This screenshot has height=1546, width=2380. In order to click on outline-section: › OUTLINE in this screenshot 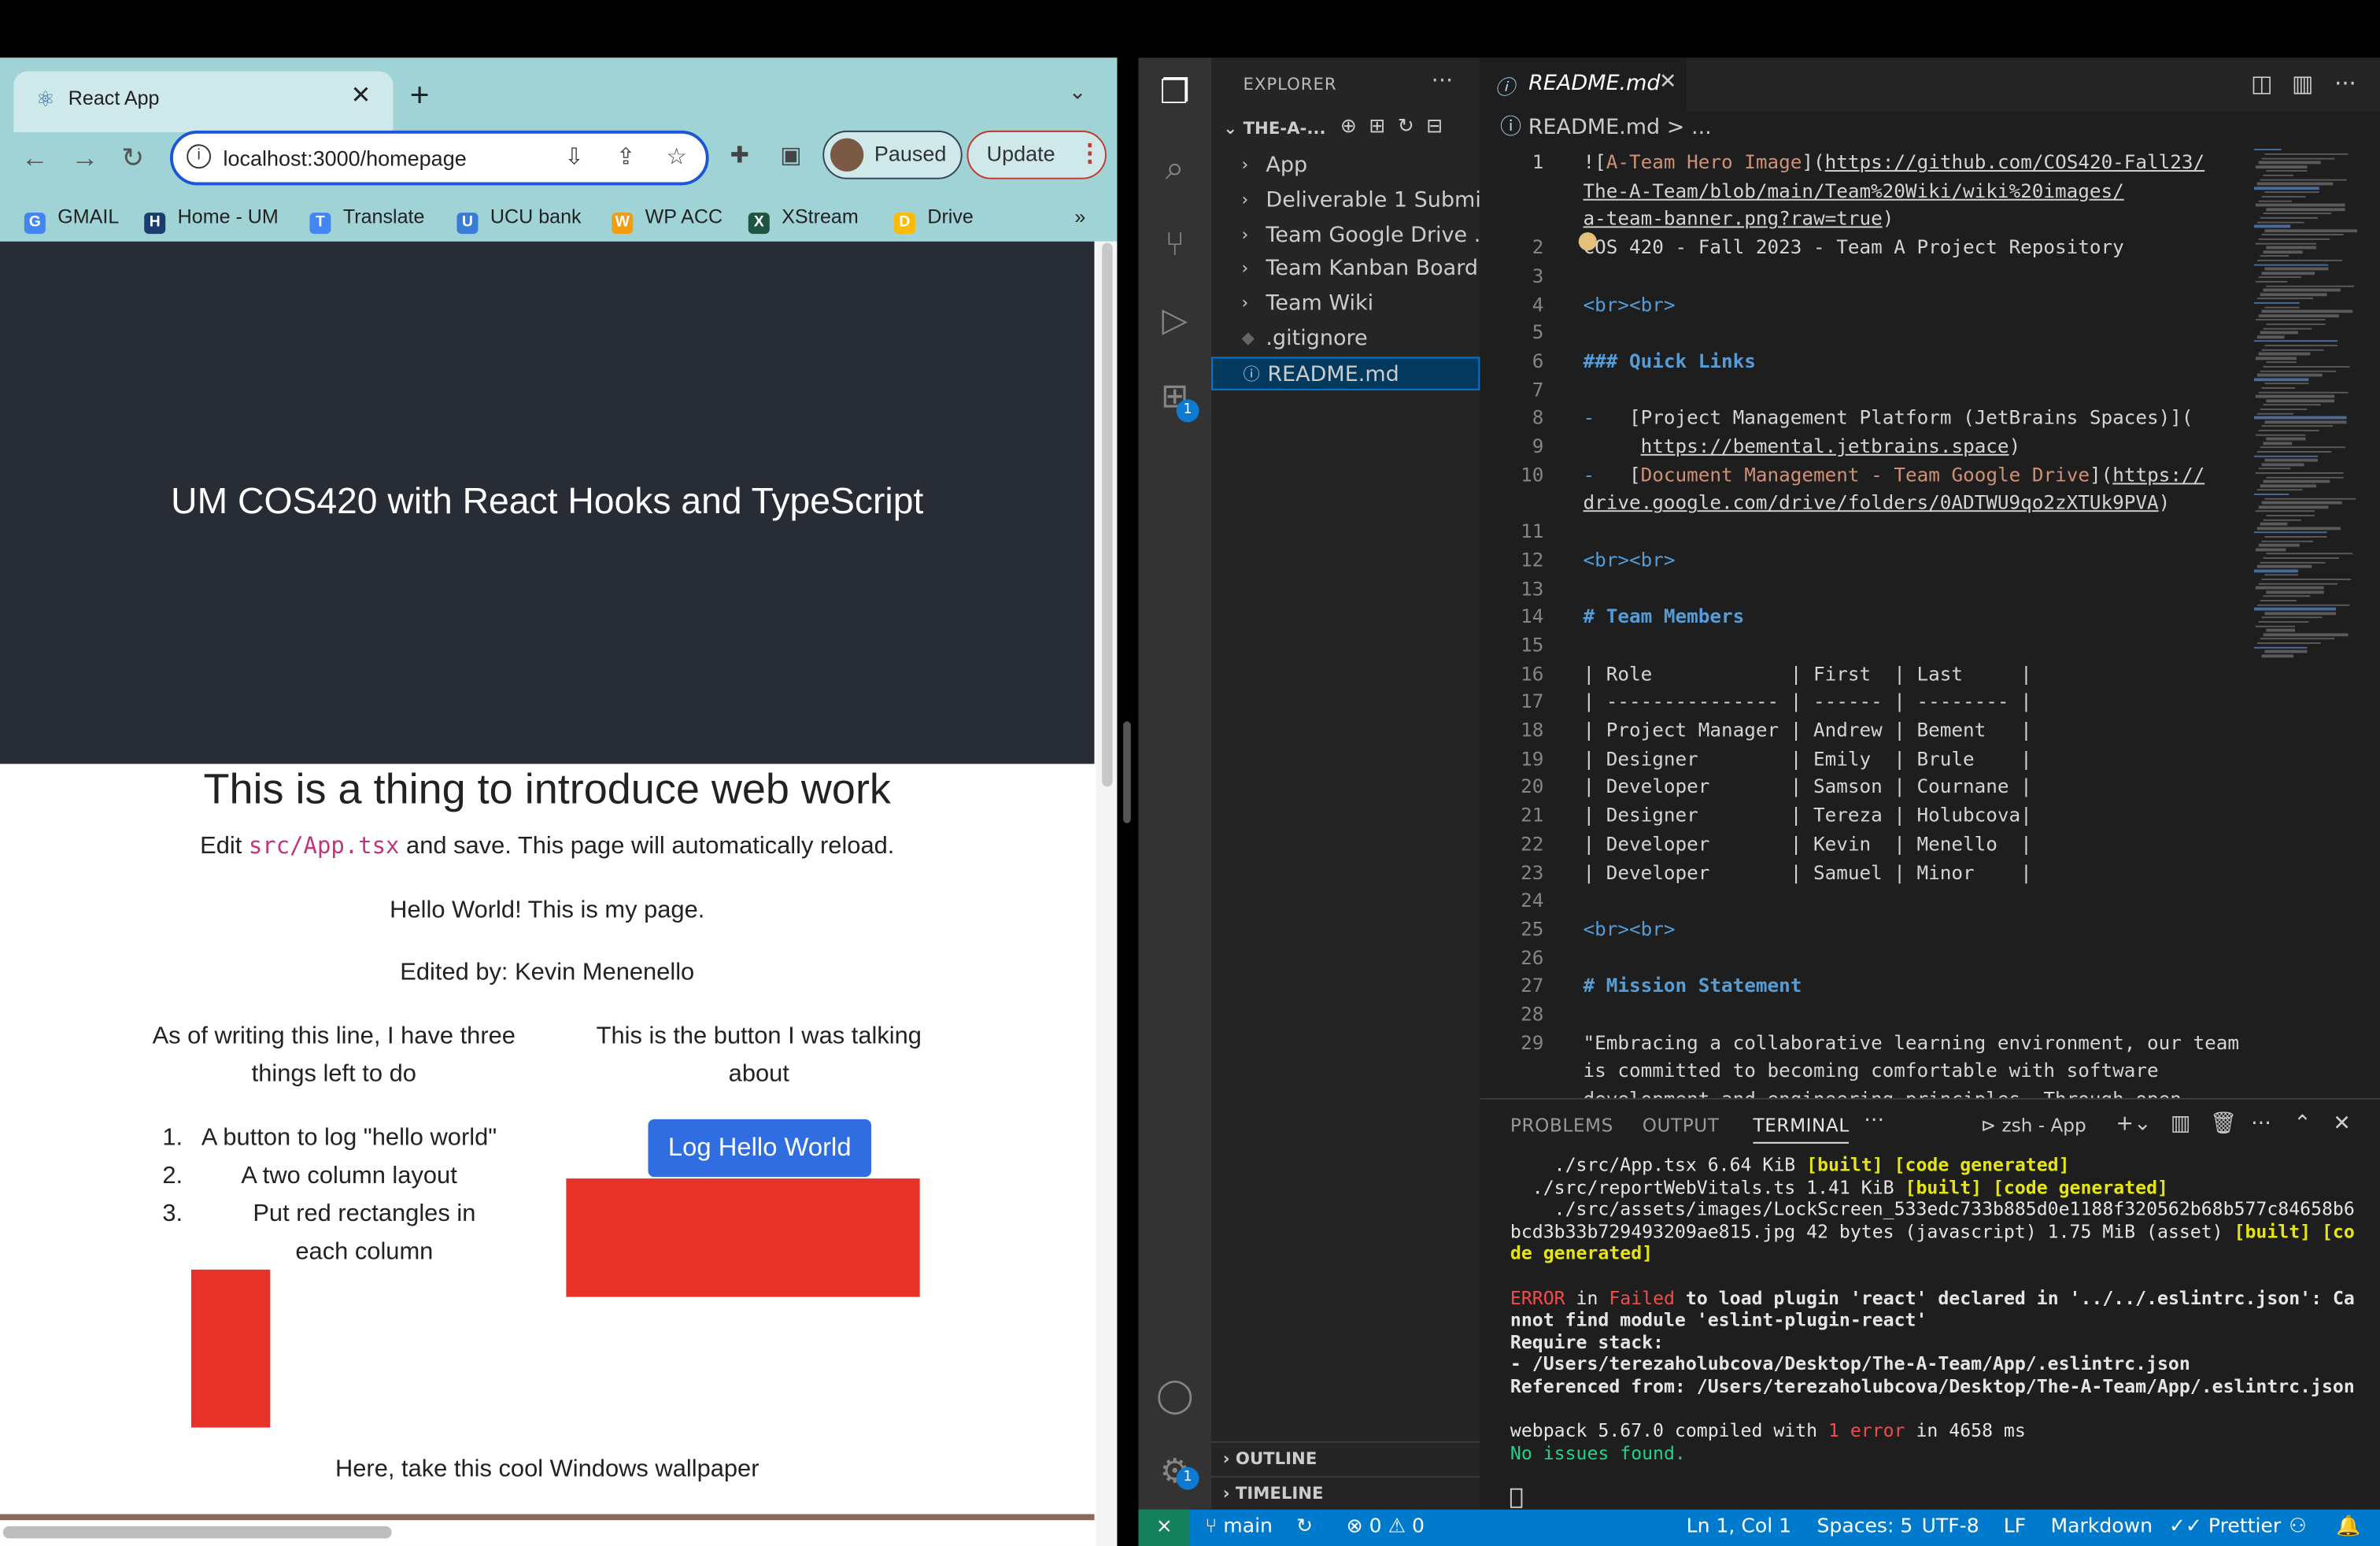, I will do `click(1345, 1457)`.